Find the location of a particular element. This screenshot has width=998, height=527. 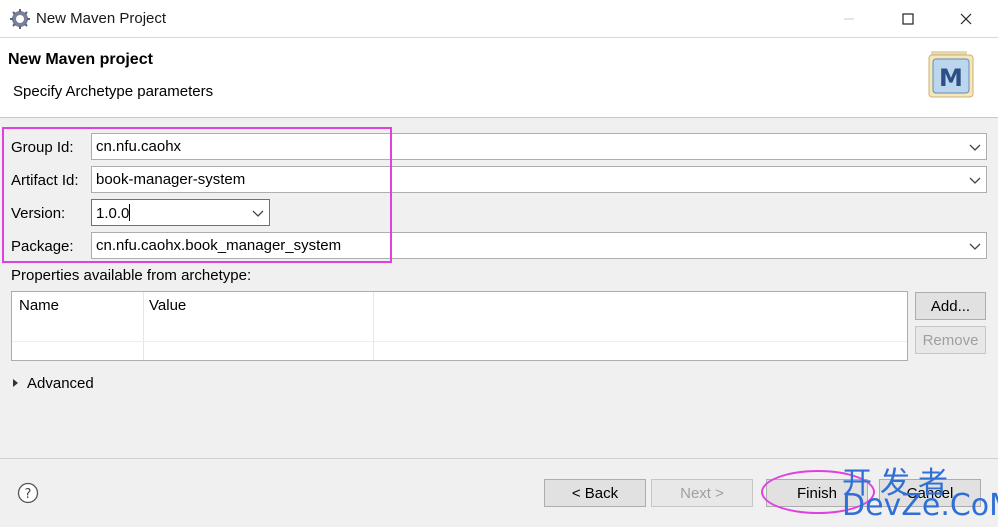

close-icon is located at coordinates (966, 19).